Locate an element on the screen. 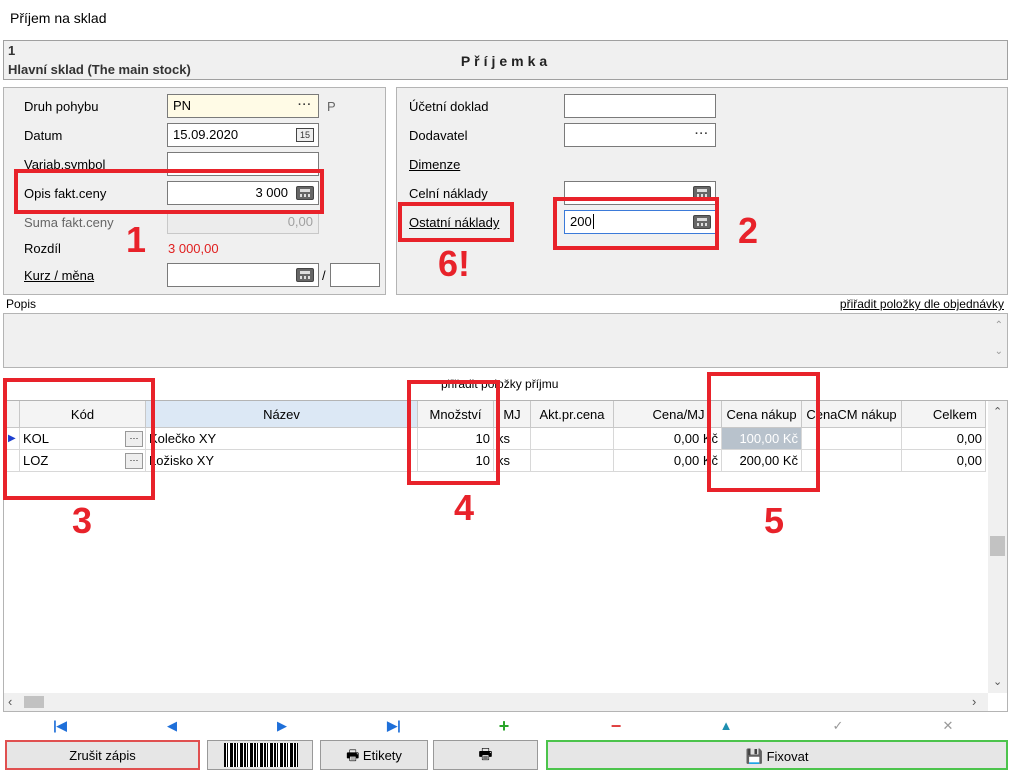 The height and width of the screenshot is (772, 1012). datum-label: Datum is located at coordinates (43, 135).